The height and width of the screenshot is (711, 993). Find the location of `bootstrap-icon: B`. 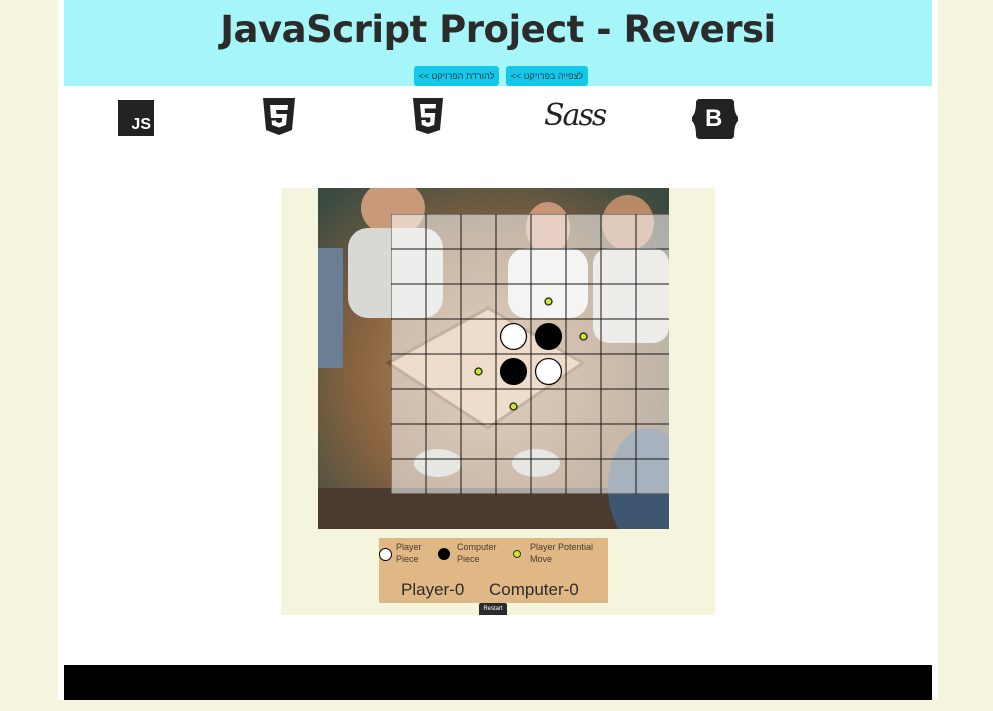

bootstrap-icon: B is located at coordinates (715, 121).